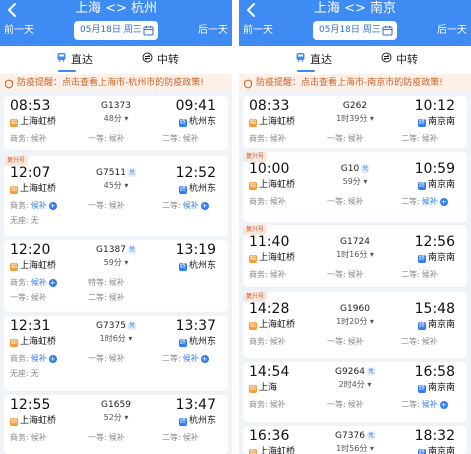 The width and height of the screenshot is (471, 454). Describe the element at coordinates (352, 448) in the screenshot. I see `duration-text: 1时56分` at that location.